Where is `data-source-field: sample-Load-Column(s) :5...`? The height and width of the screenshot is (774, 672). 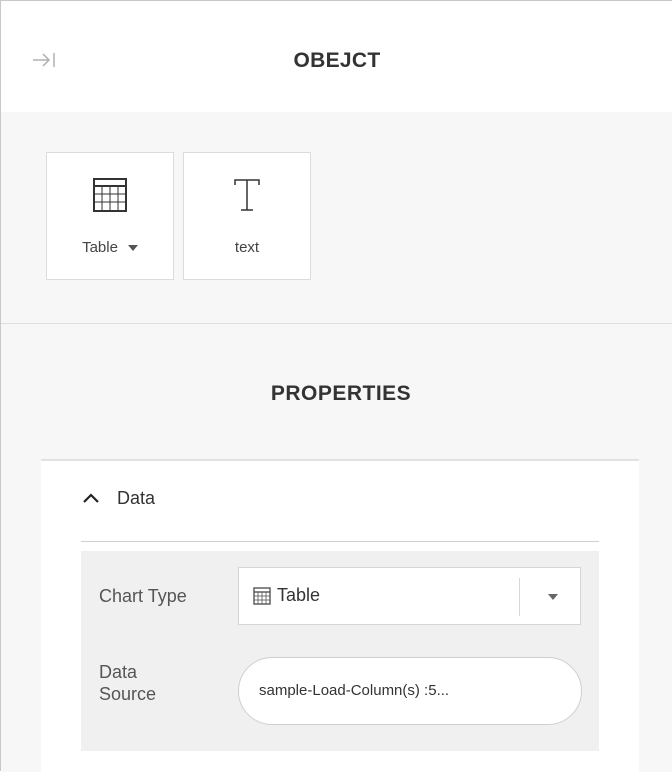
data-source-field: sample-Load-Column(s) :5... is located at coordinates (410, 691).